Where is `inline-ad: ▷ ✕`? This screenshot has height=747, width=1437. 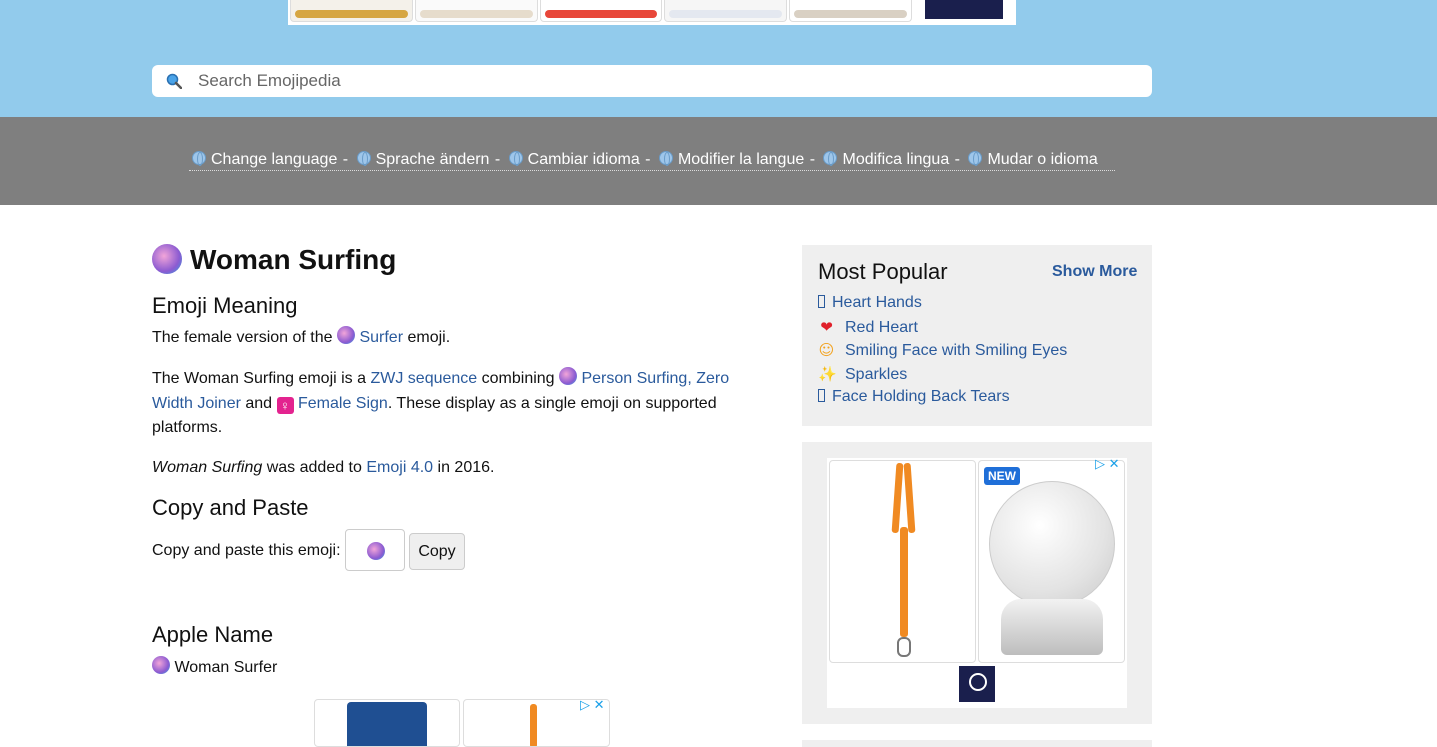
inline-ad: ▷ ✕ is located at coordinates (462, 722).